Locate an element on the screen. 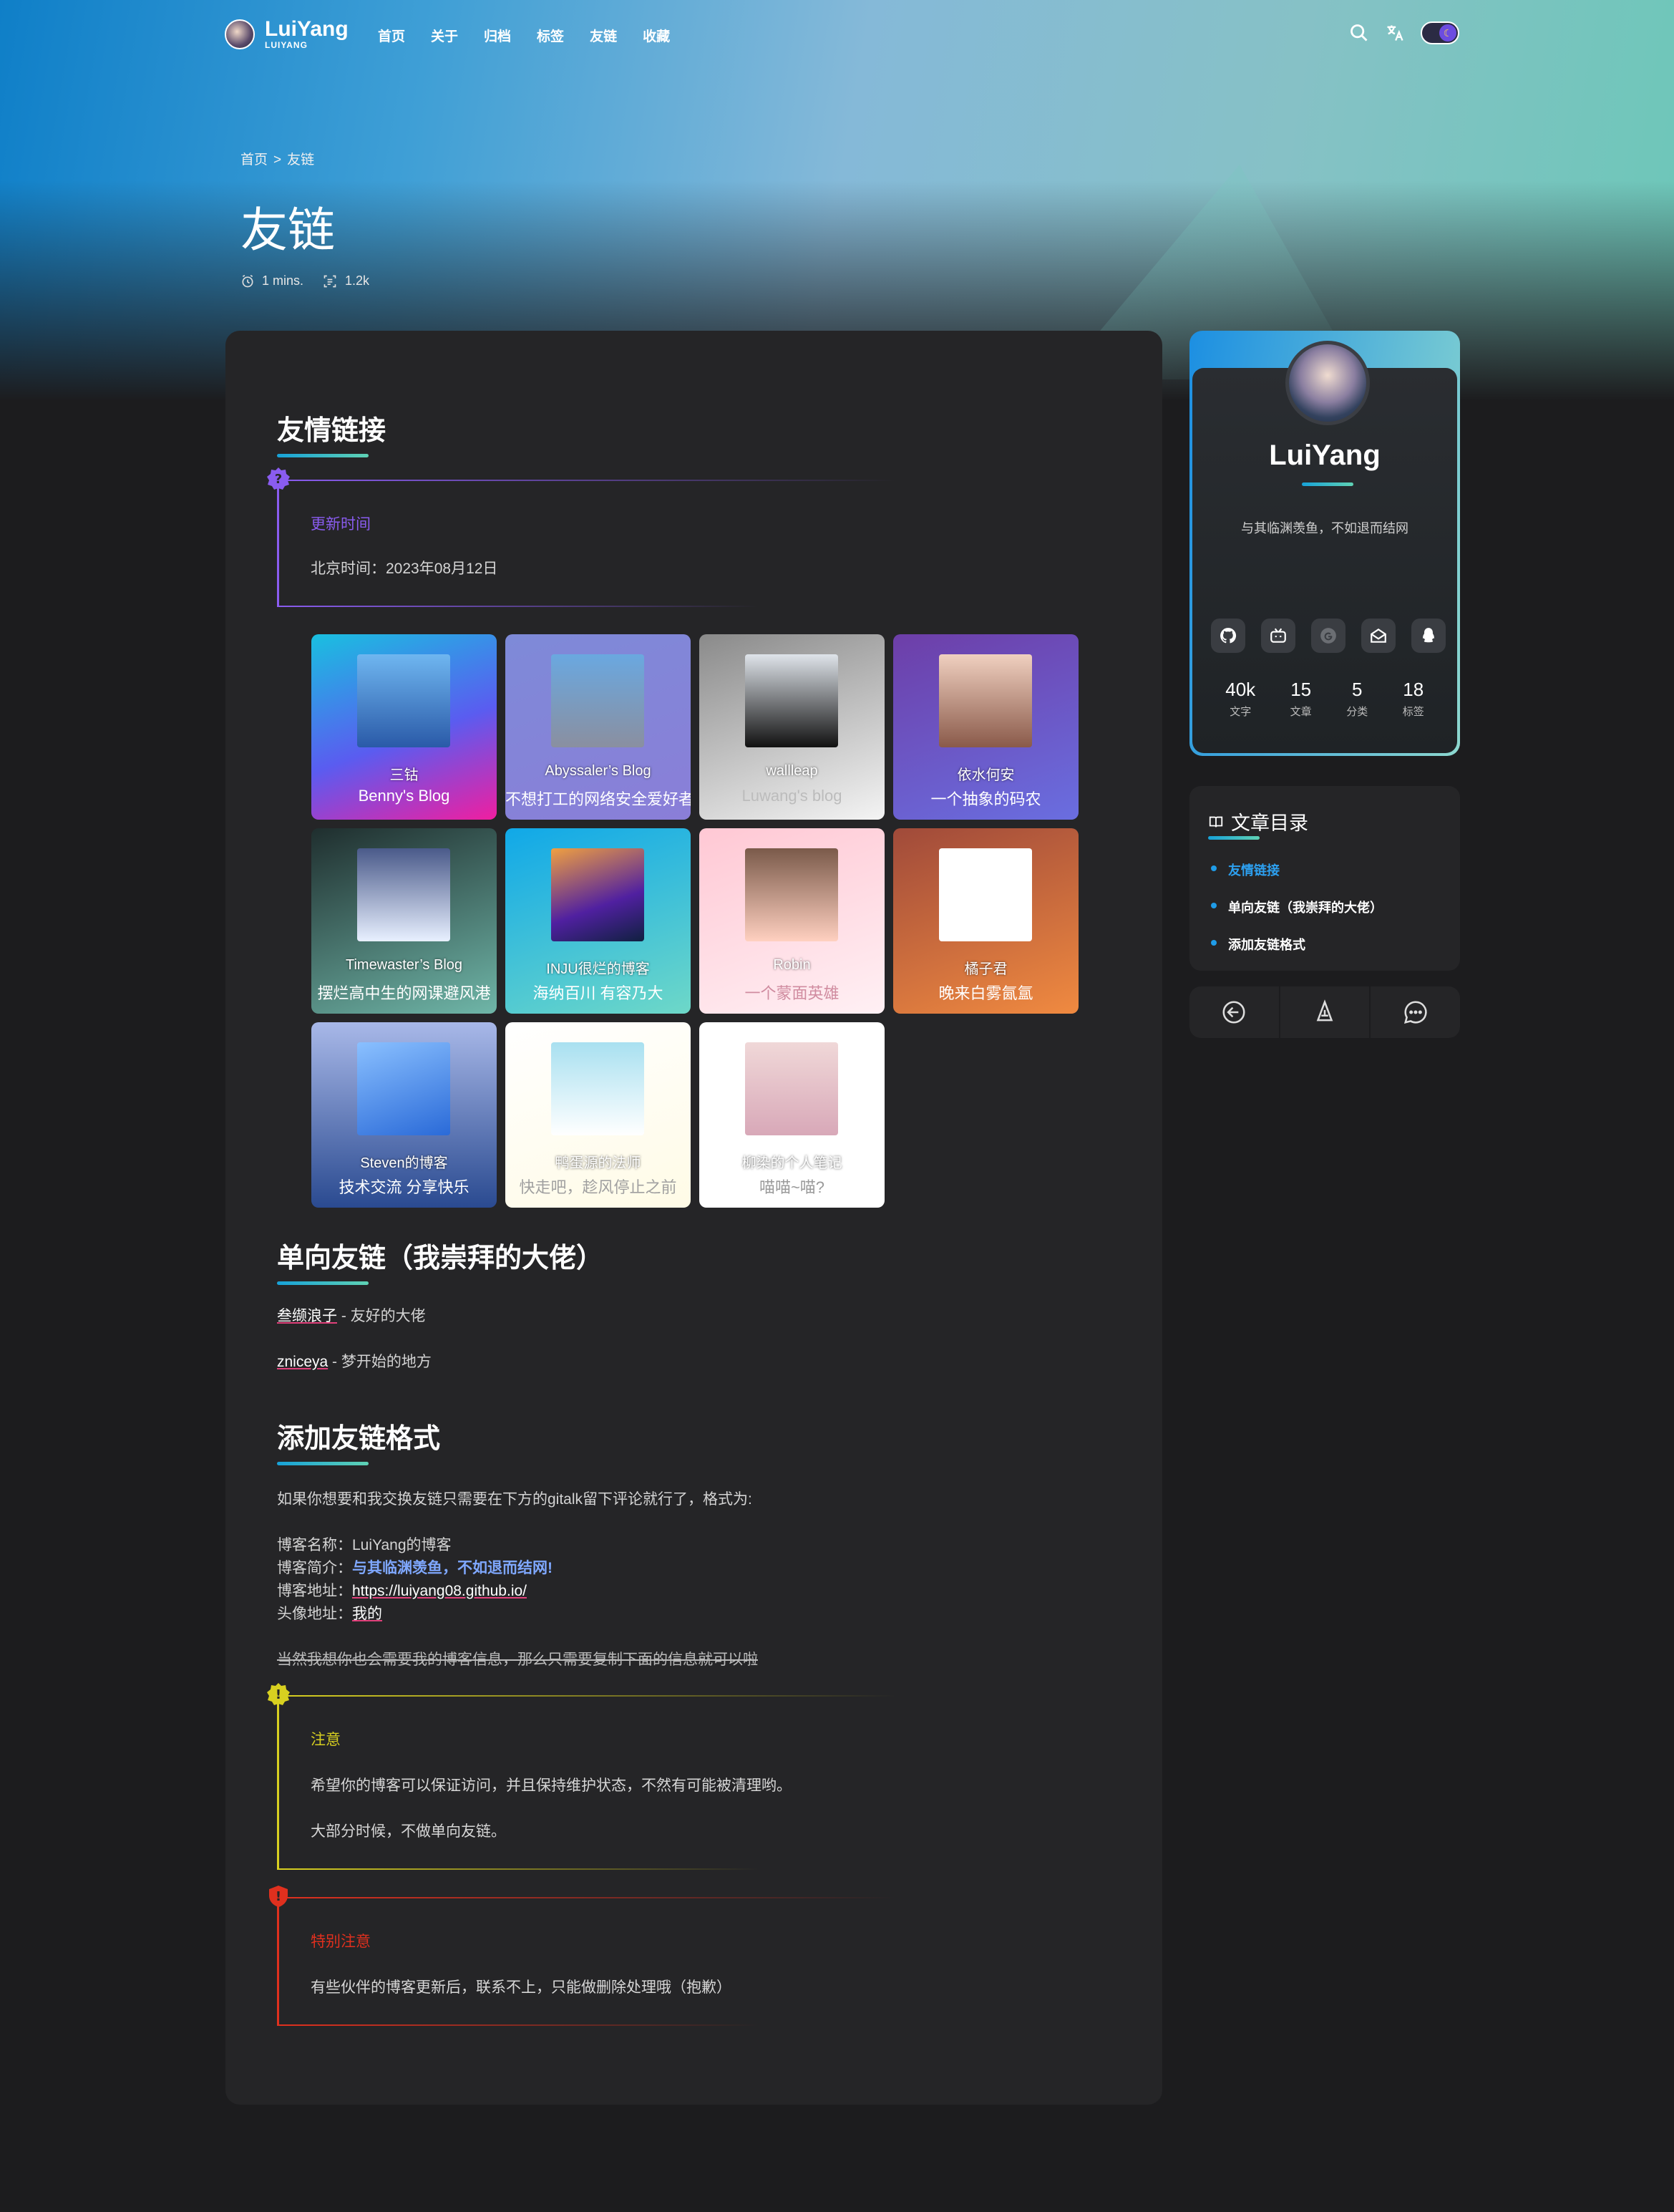 This screenshot has width=1674, height=2212. friend-desc: 喵喵~喵? is located at coordinates (792, 1187).